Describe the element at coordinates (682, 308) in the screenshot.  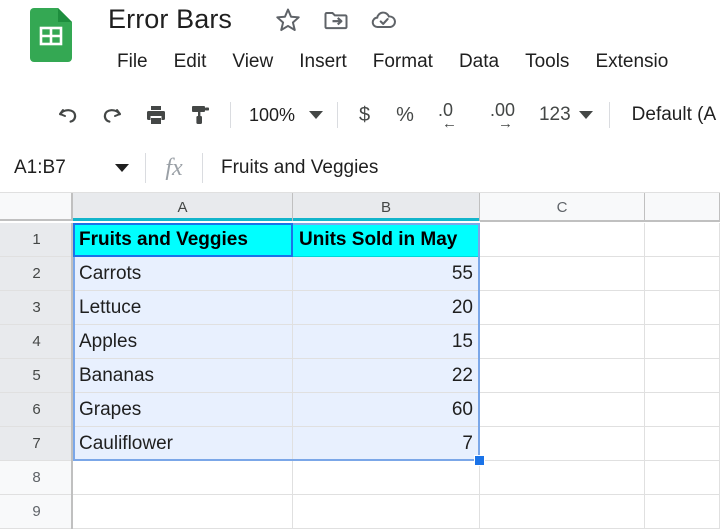
I see `cell-d3` at that location.